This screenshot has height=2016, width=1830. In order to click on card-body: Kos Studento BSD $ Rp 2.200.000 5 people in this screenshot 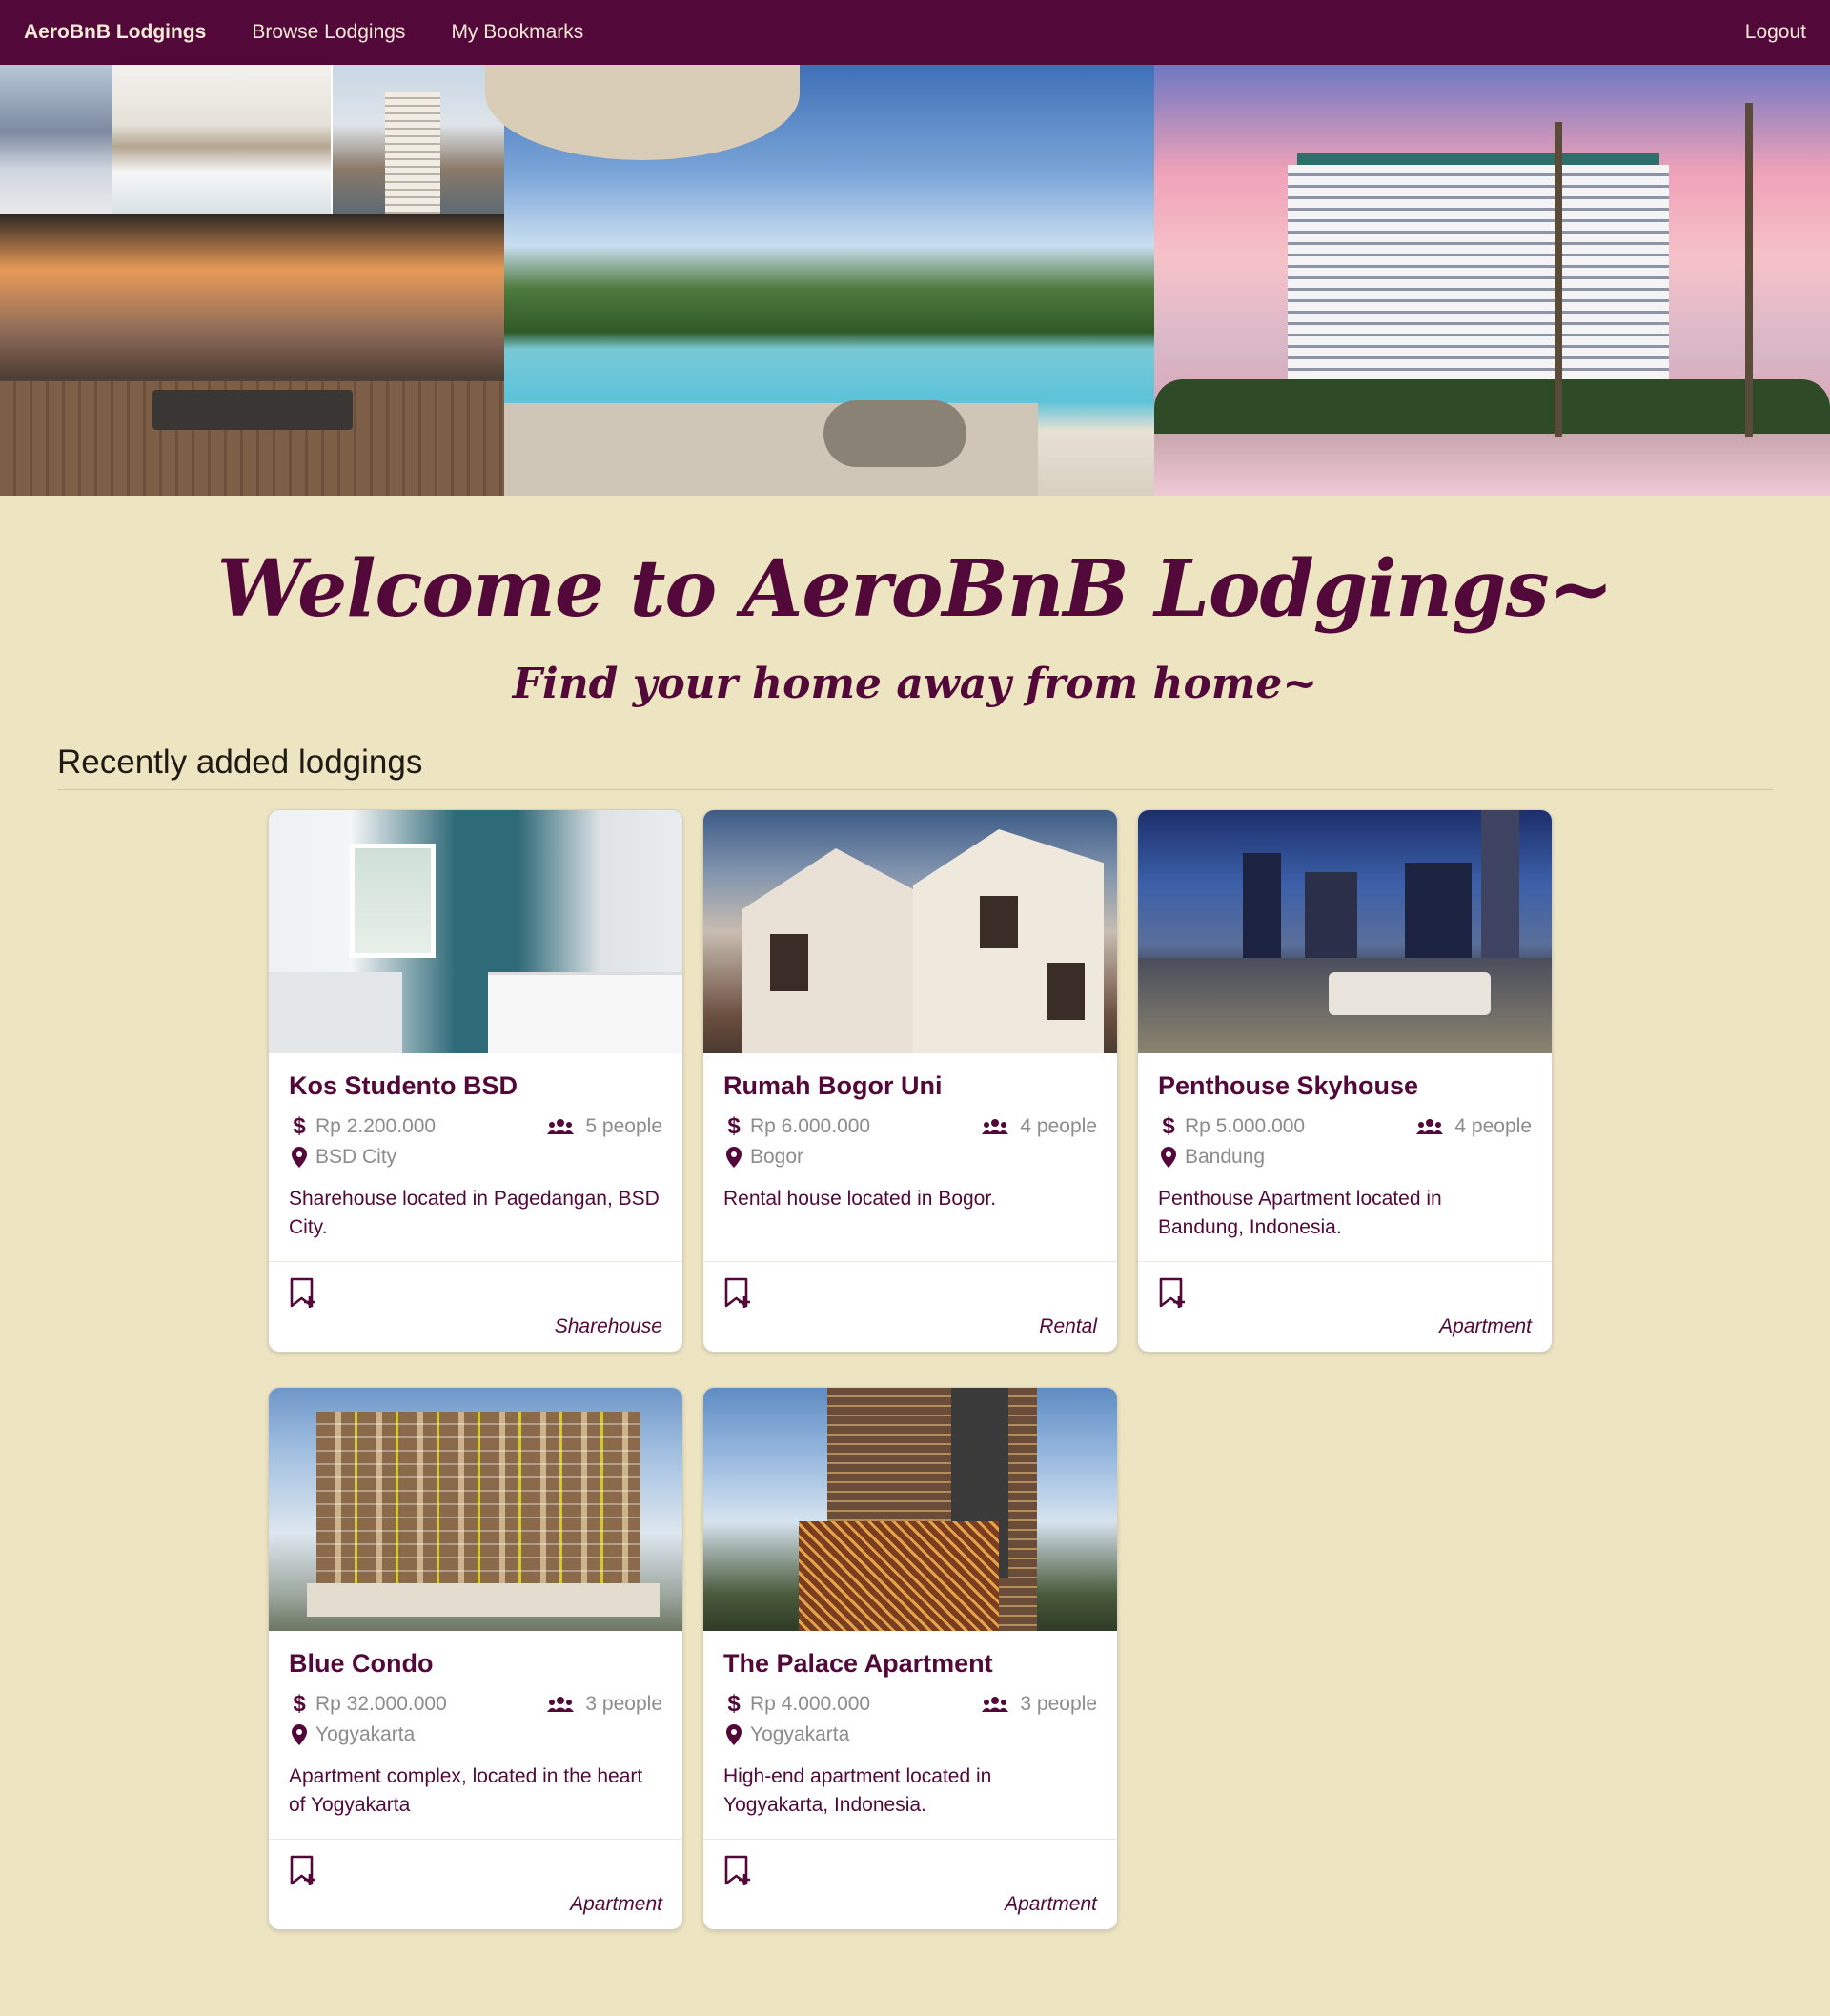, I will do `click(476, 1157)`.